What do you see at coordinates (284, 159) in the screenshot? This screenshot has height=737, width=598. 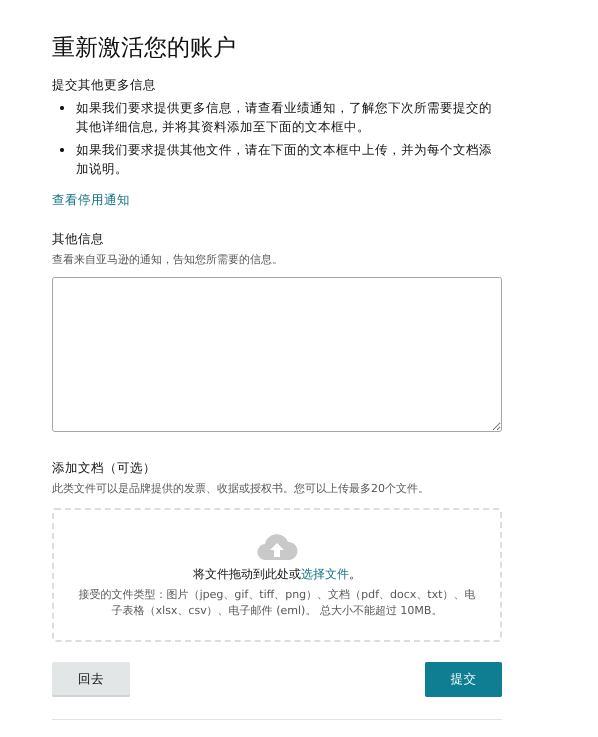 I see `bullet-text: 如果我们要求提供其他文件，请在下面的文本框中上传，并为每个文档添加说明。` at bounding box center [284, 159].